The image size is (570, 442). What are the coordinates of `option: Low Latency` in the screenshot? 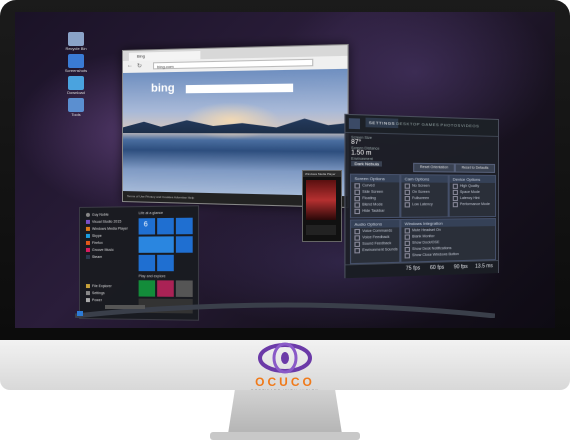 It's located at (424, 204).